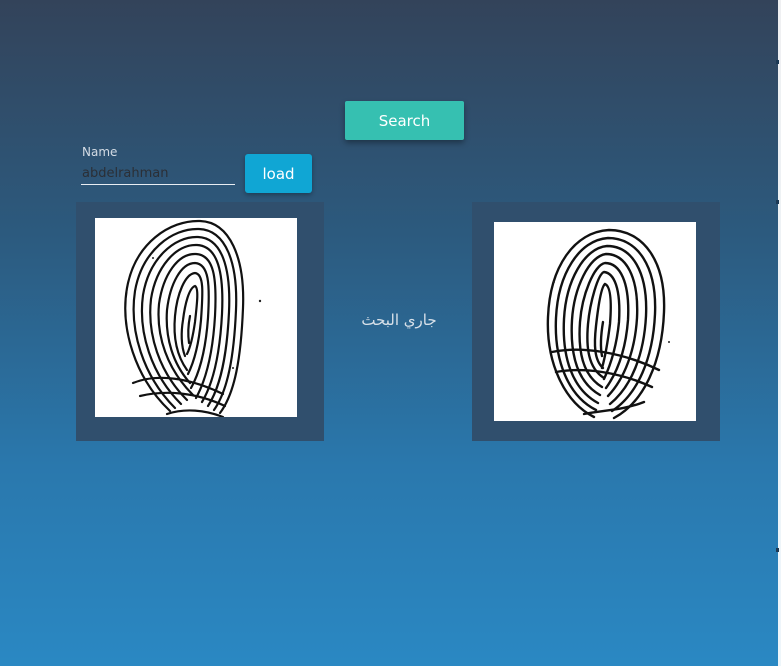  I want to click on probe-fingerprint-panel, so click(200, 321).